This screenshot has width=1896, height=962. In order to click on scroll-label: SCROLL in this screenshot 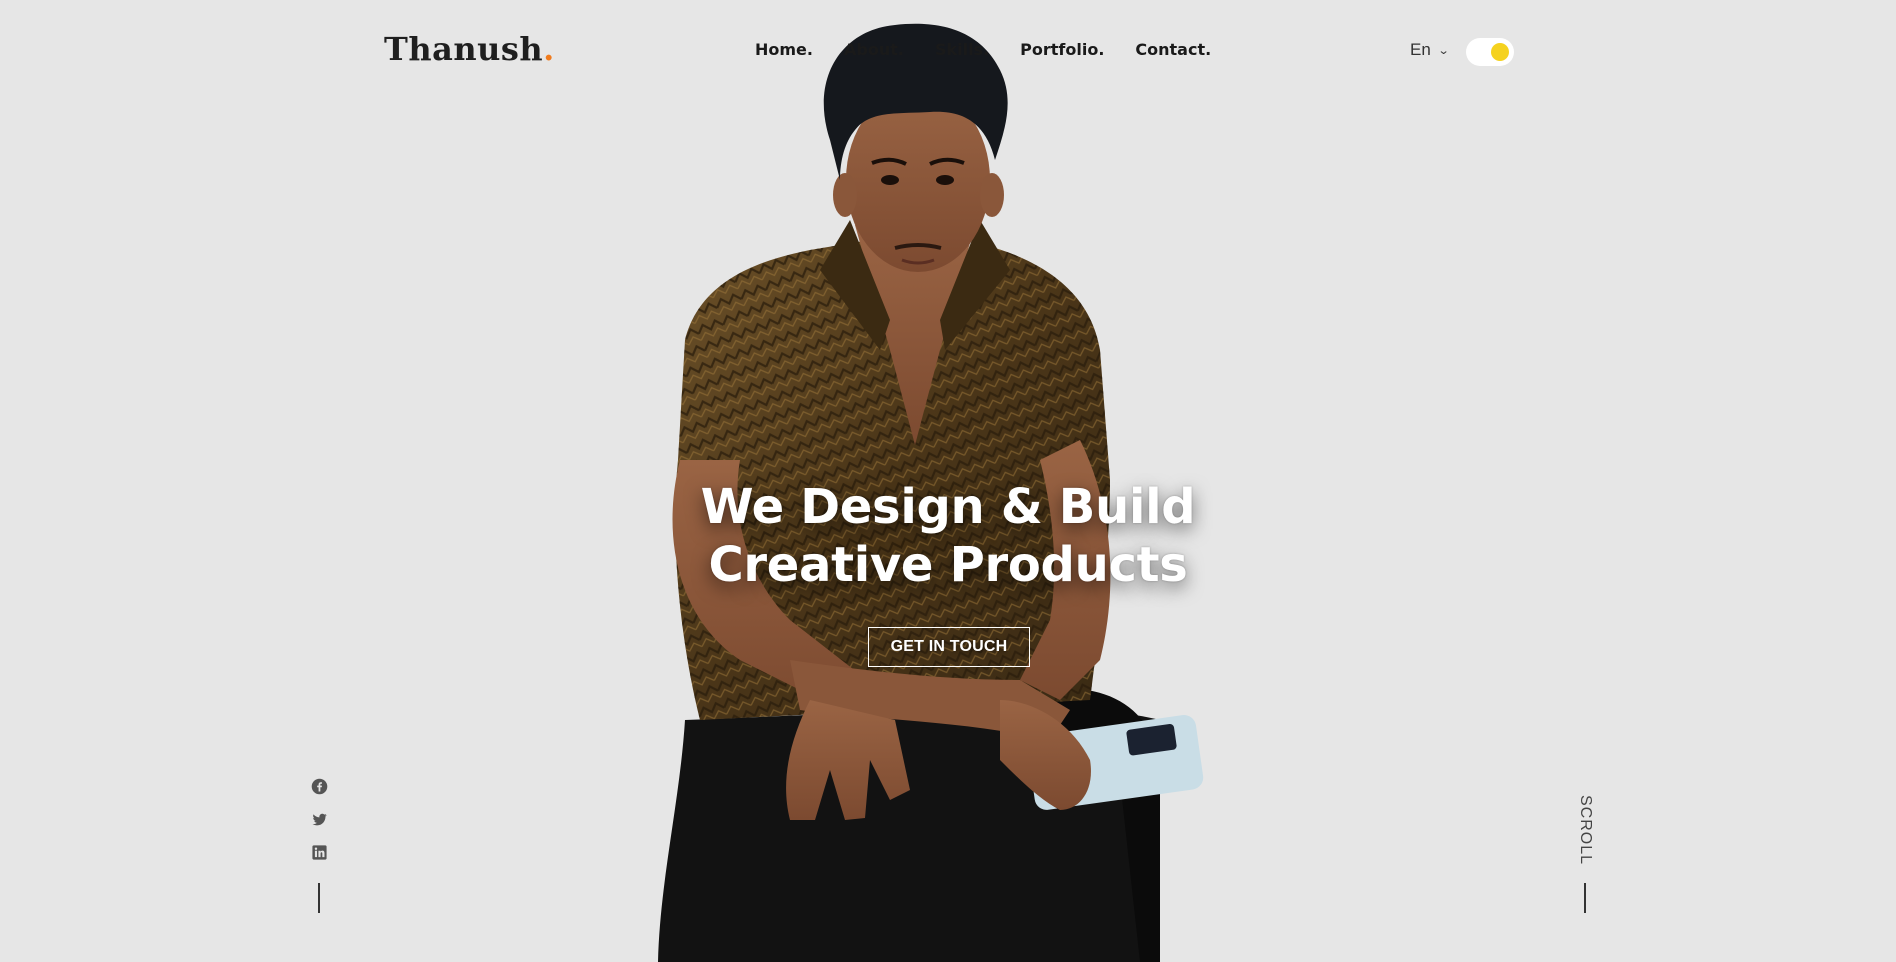, I will do `click(1585, 830)`.